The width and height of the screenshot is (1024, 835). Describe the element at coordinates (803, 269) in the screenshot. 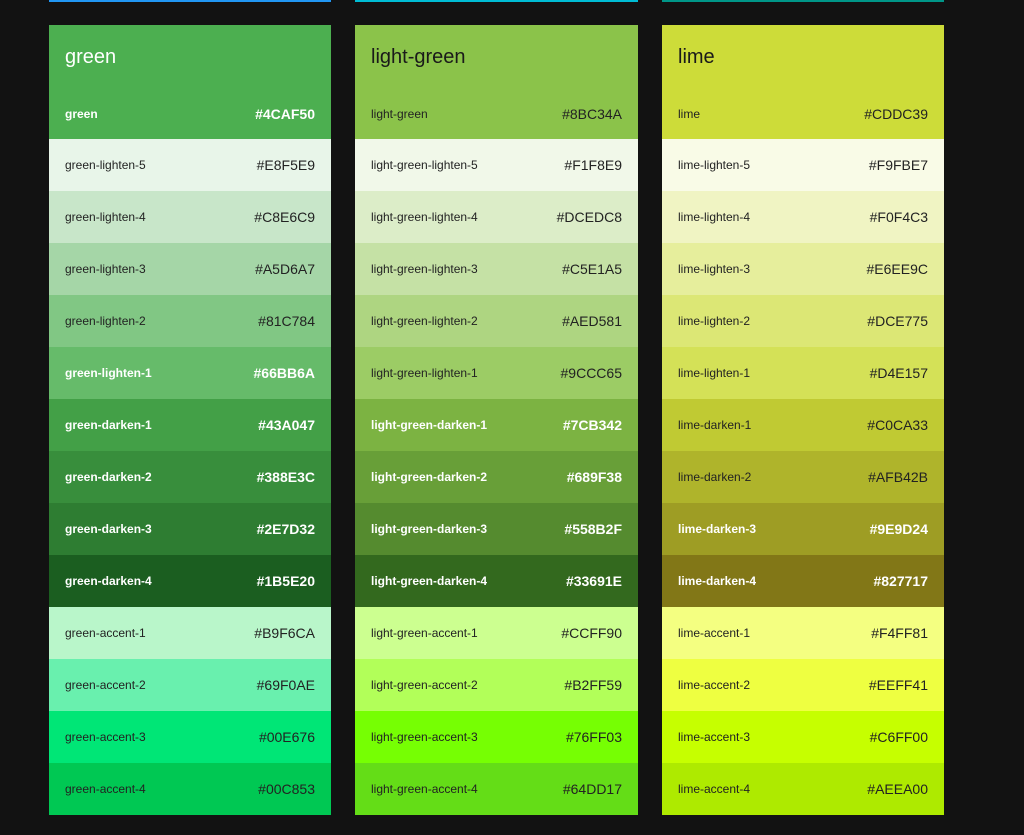

I see `color-swatch-row: lime-lighten-3 #E6EE9C` at that location.